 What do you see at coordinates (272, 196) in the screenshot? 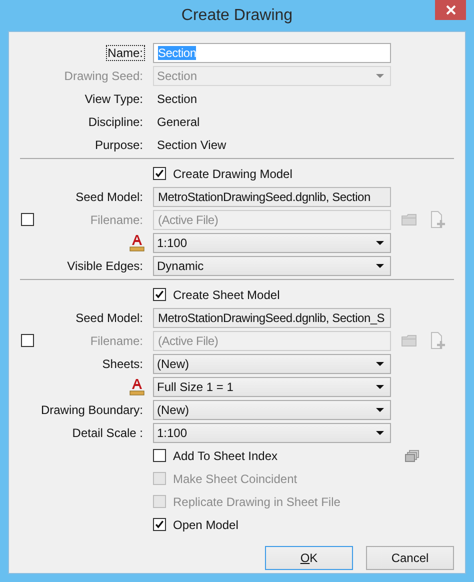
I see `text-field: MetroStationDrawingSeed.dgnlib, Section` at bounding box center [272, 196].